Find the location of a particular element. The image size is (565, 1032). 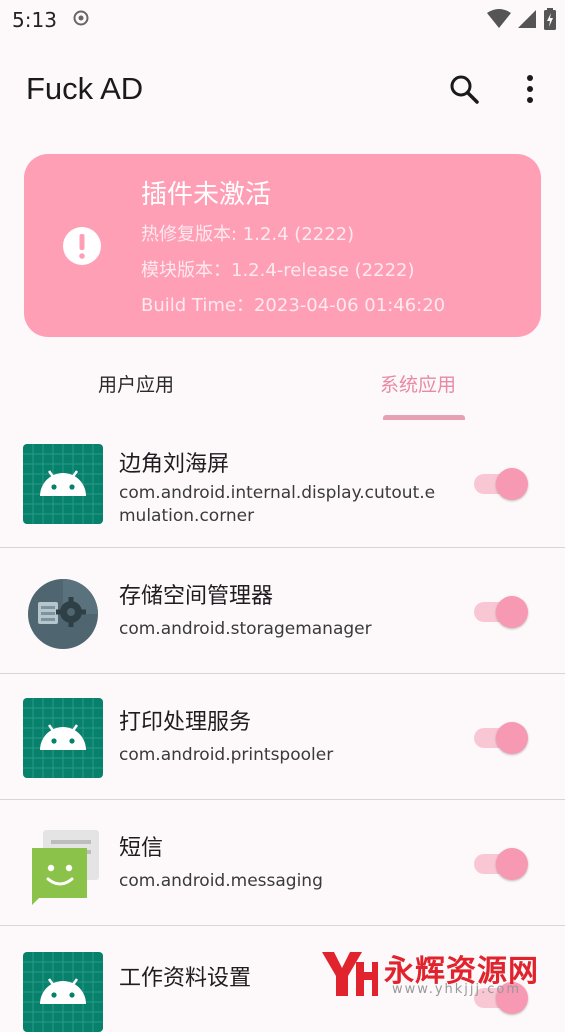

app-package: com.android.messaging is located at coordinates (221, 881).